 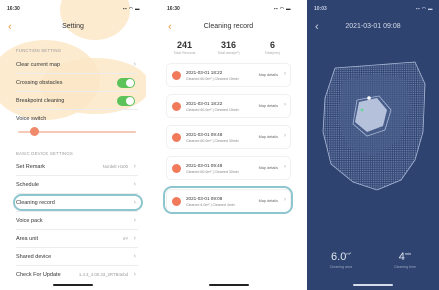 What do you see at coordinates (34, 131) in the screenshot?
I see `slider-thumb` at bounding box center [34, 131].